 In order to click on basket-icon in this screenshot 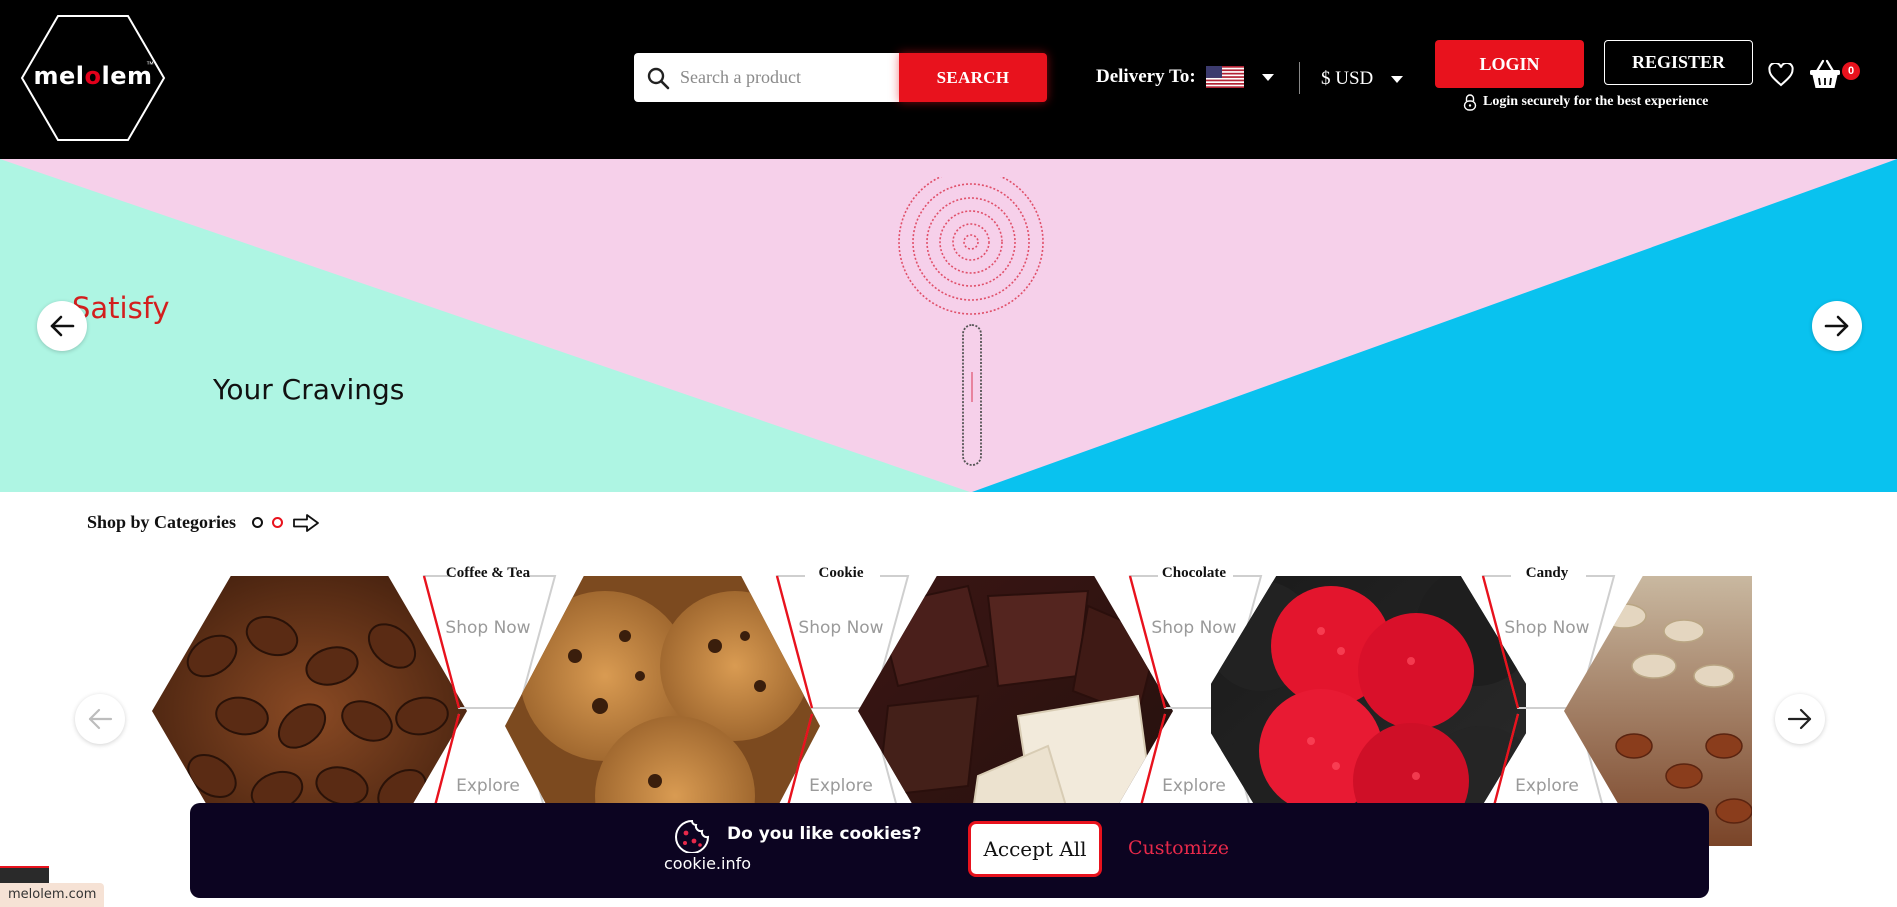, I will do `click(1825, 74)`.